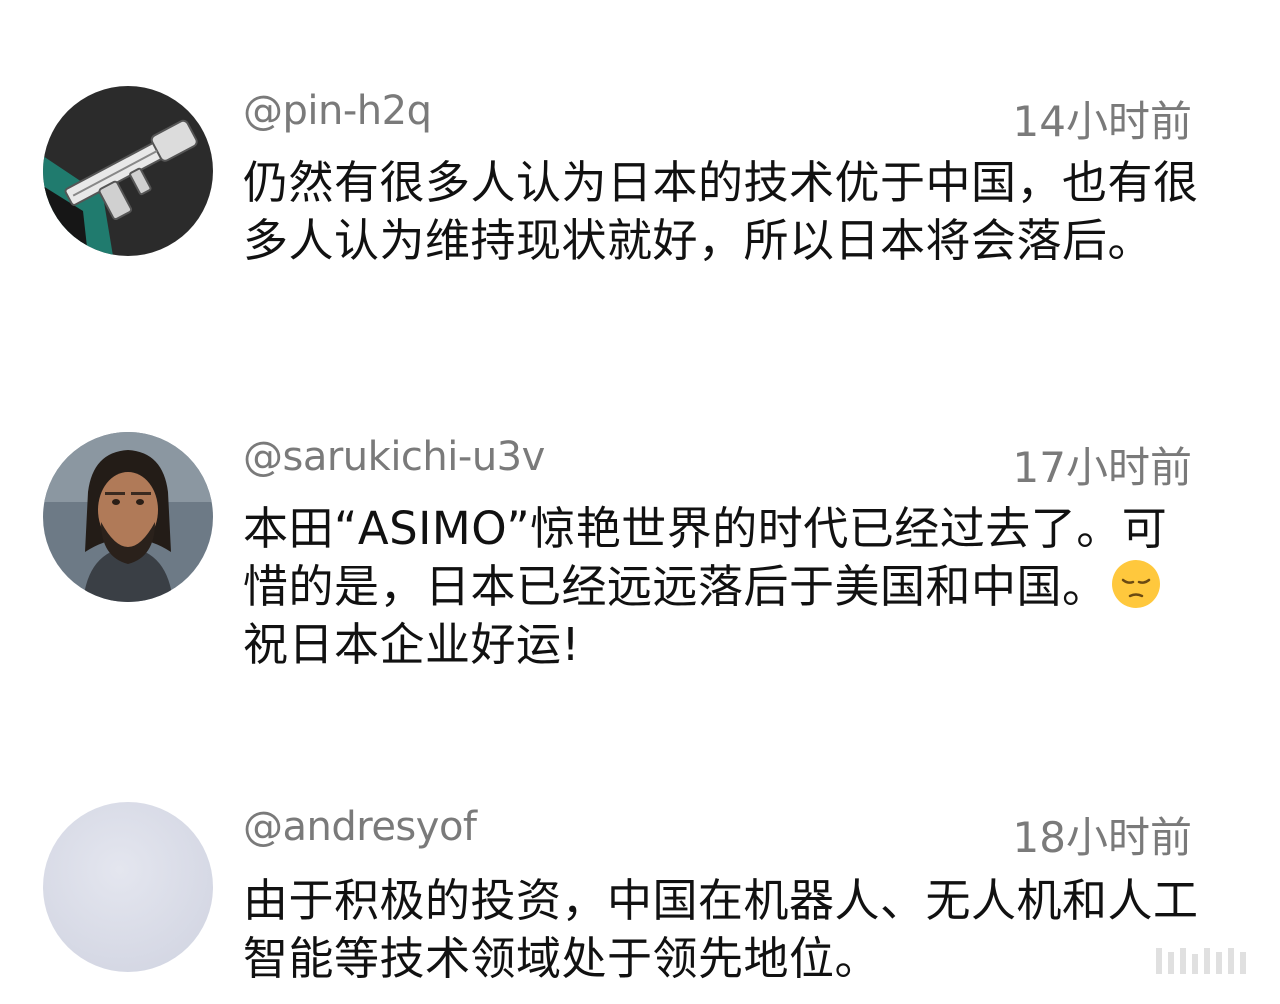 The height and width of the screenshot is (1004, 1280). What do you see at coordinates (360, 827) in the screenshot?
I see `username: @andresyof` at bounding box center [360, 827].